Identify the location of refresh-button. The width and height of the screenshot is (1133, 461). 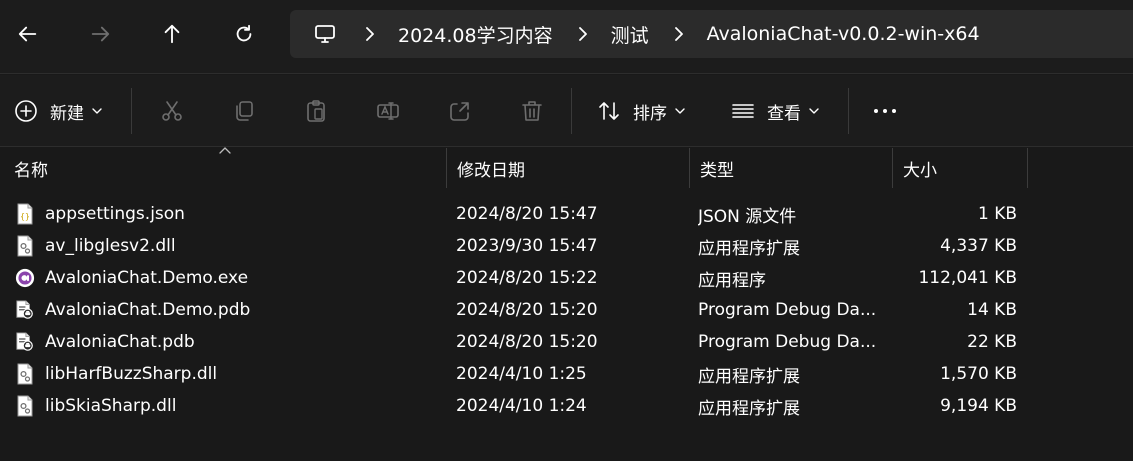
(244, 34).